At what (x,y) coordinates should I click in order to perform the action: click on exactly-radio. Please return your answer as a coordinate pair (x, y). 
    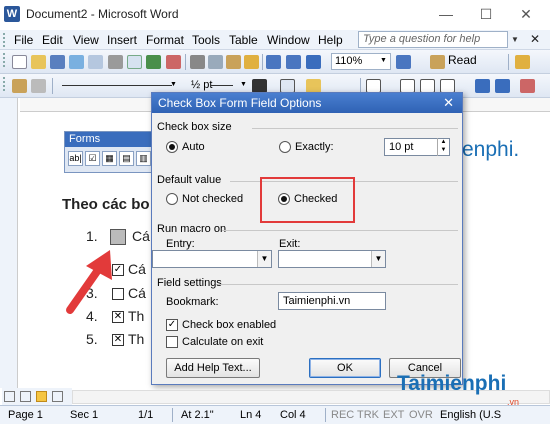
    Looking at the image, I should click on (285, 147).